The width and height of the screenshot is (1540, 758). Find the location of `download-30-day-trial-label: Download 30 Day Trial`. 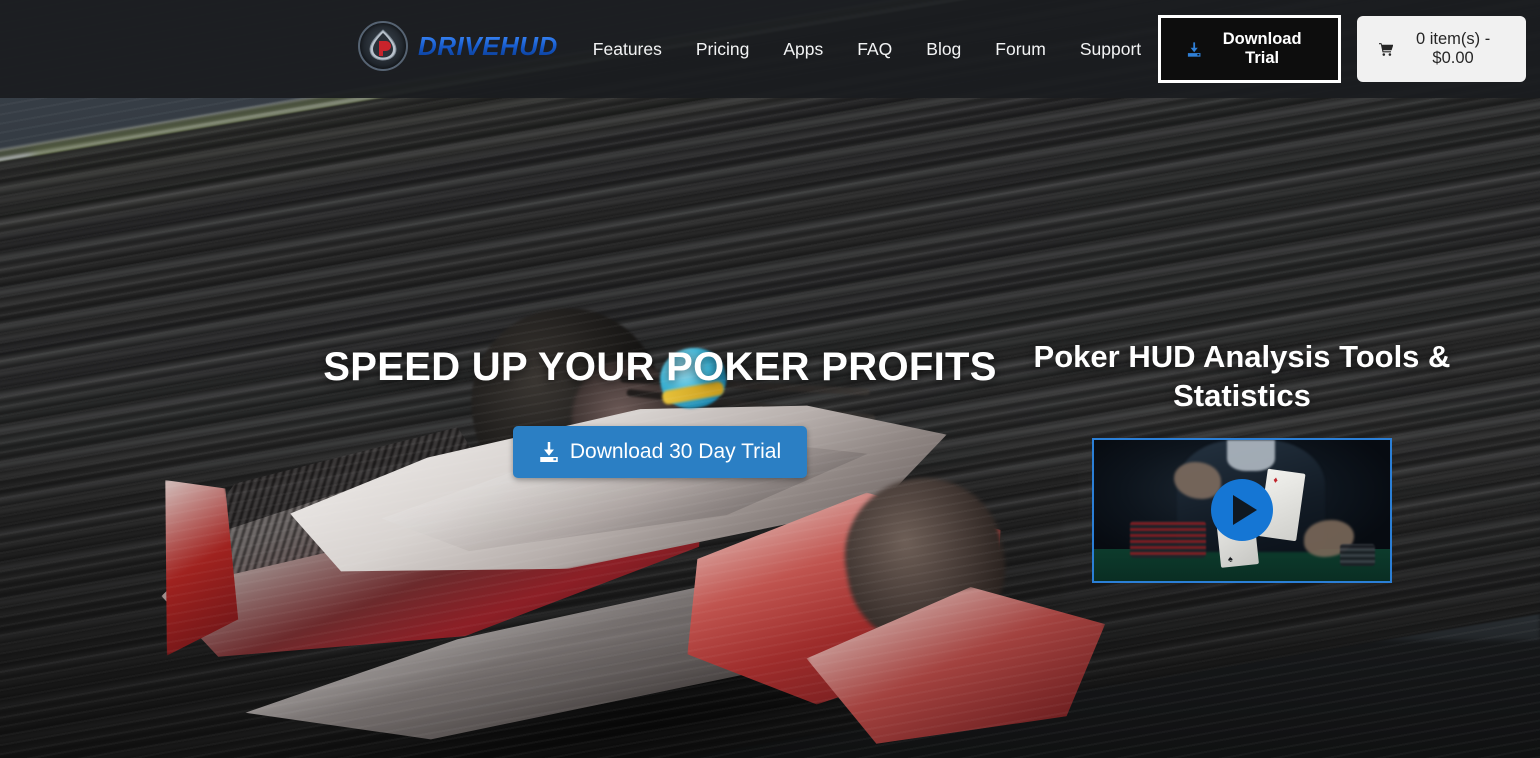

download-30-day-trial-label: Download 30 Day Trial is located at coordinates (675, 451).